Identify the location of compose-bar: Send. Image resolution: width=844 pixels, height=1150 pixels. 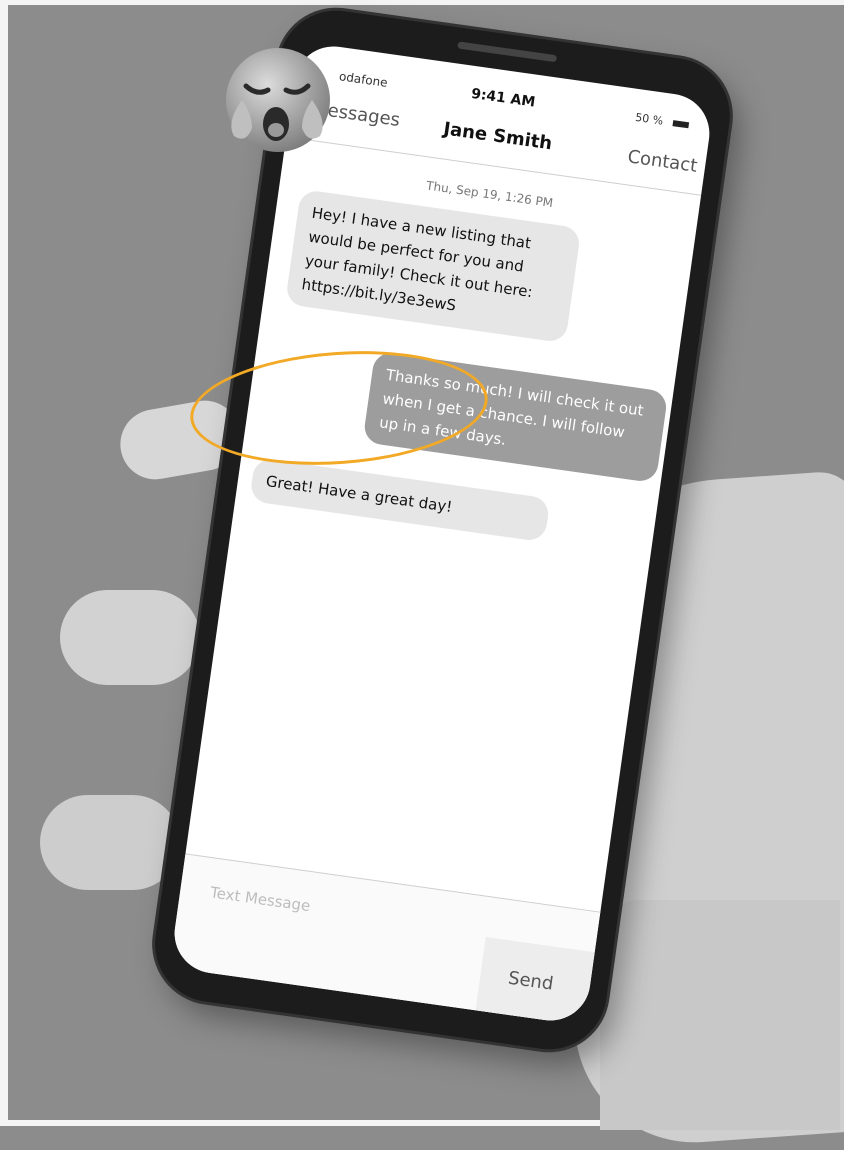
(385, 939).